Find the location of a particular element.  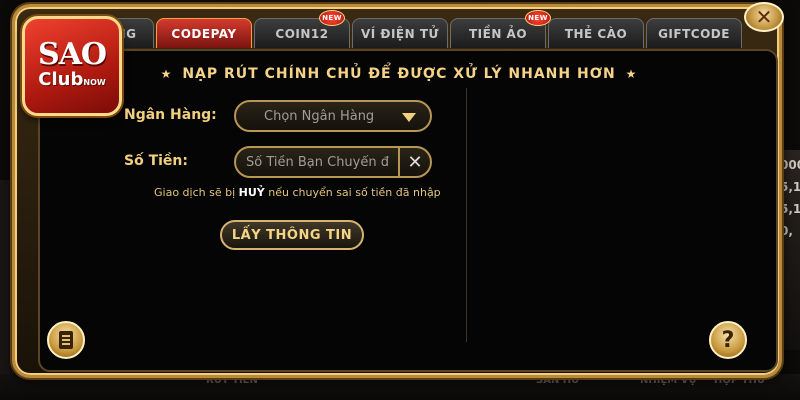

background-value: 0, is located at coordinates (786, 231).